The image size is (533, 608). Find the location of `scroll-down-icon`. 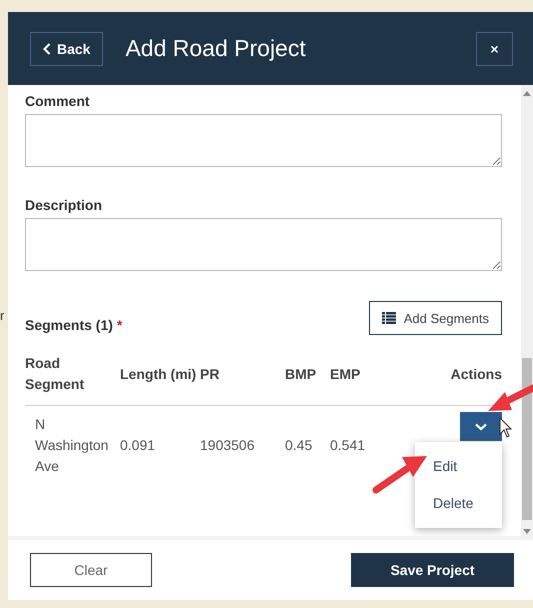

scroll-down-icon is located at coordinates (527, 531).